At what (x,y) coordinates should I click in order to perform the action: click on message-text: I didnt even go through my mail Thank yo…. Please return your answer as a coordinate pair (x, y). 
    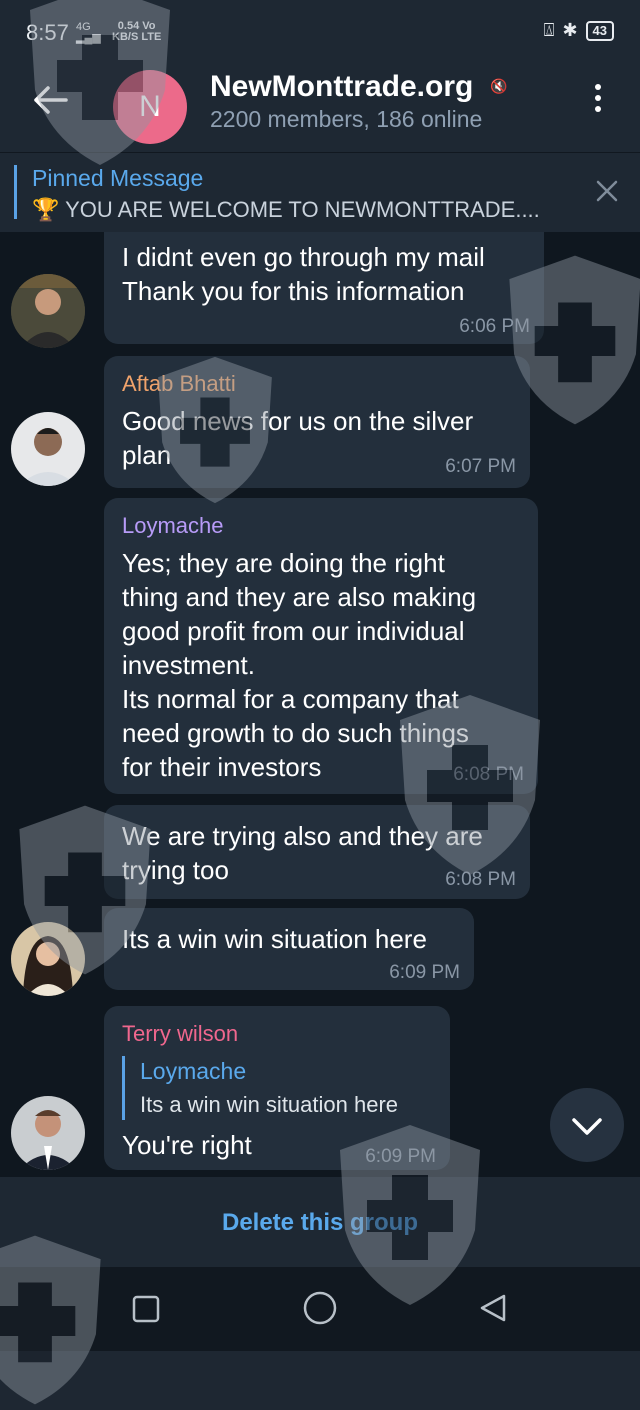
    Looking at the image, I should click on (303, 274).